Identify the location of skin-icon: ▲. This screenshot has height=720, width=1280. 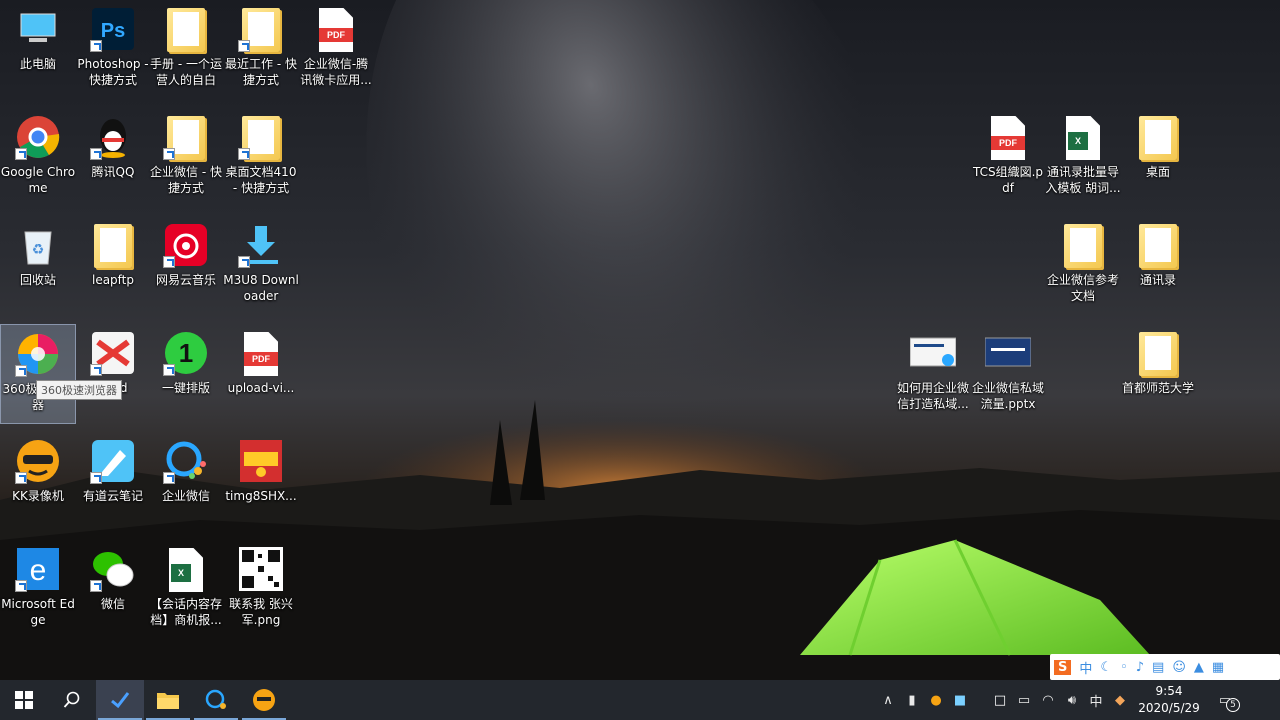
(1199, 667).